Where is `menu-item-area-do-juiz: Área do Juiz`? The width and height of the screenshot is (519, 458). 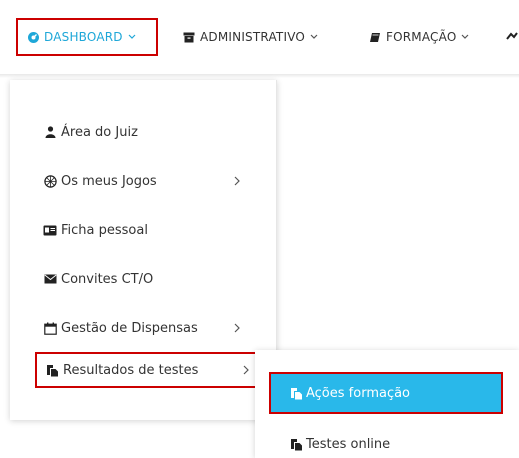
menu-item-area-do-juiz: Área do Juiz is located at coordinates (143, 132).